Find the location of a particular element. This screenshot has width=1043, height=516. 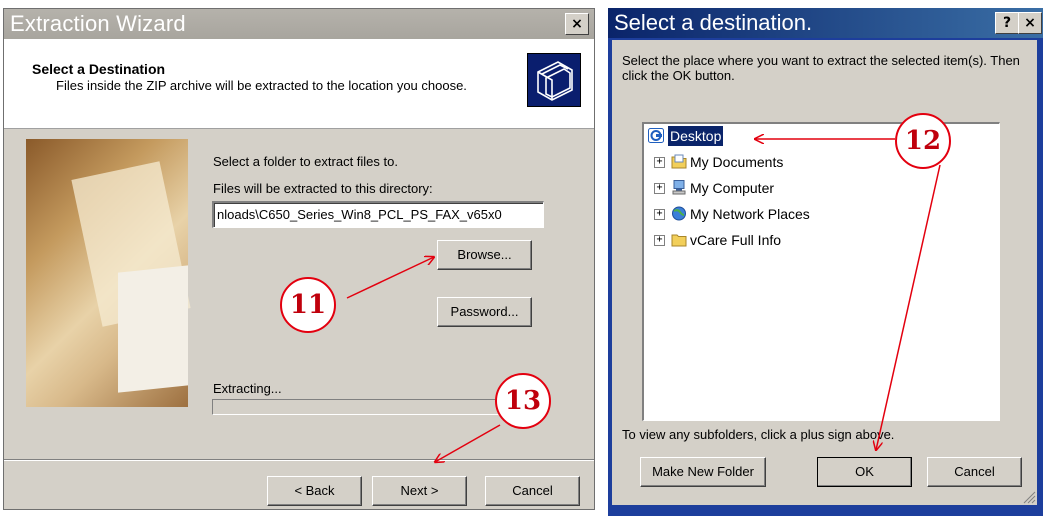

my-documents-icon is located at coordinates (679, 161).